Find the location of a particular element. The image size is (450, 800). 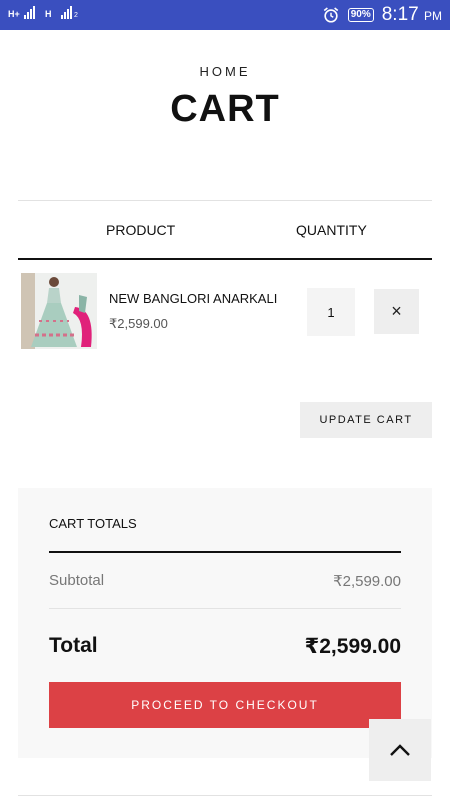

network-type-2: H is located at coordinates (48, 14).